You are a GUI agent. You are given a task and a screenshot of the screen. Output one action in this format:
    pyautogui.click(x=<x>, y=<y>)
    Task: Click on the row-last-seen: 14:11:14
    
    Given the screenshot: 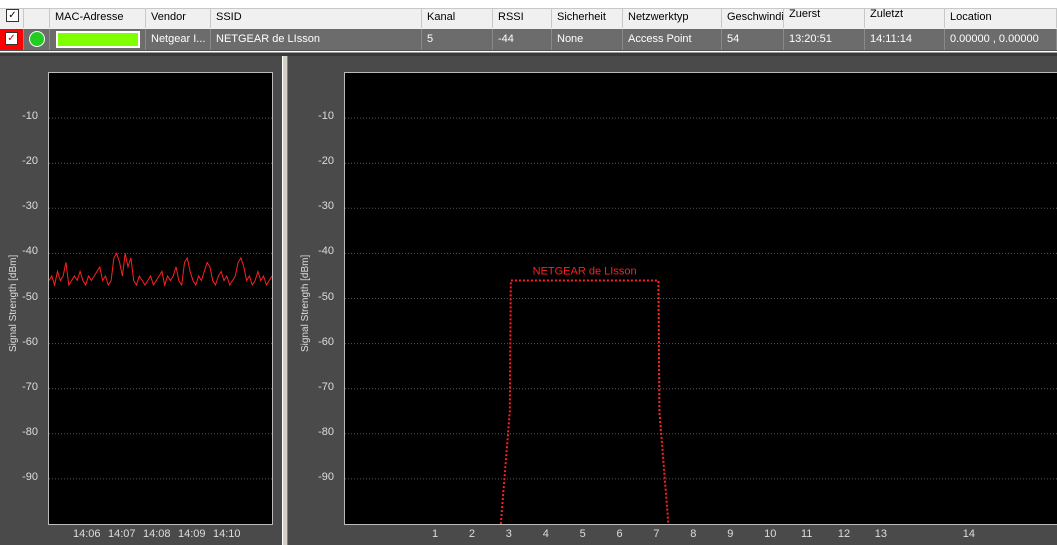 What is the action you would take?
    pyautogui.click(x=905, y=39)
    